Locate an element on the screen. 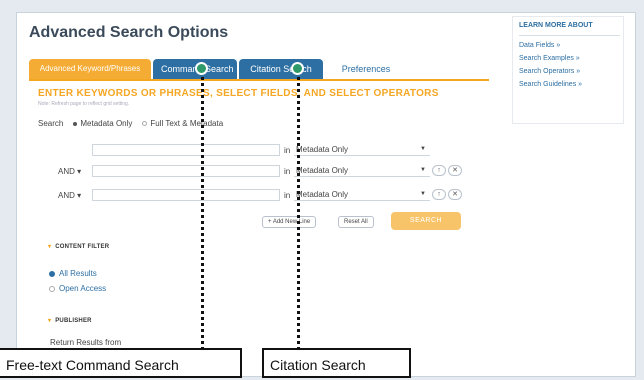 The image size is (644, 380). command-pointer-line is located at coordinates (202, 210).